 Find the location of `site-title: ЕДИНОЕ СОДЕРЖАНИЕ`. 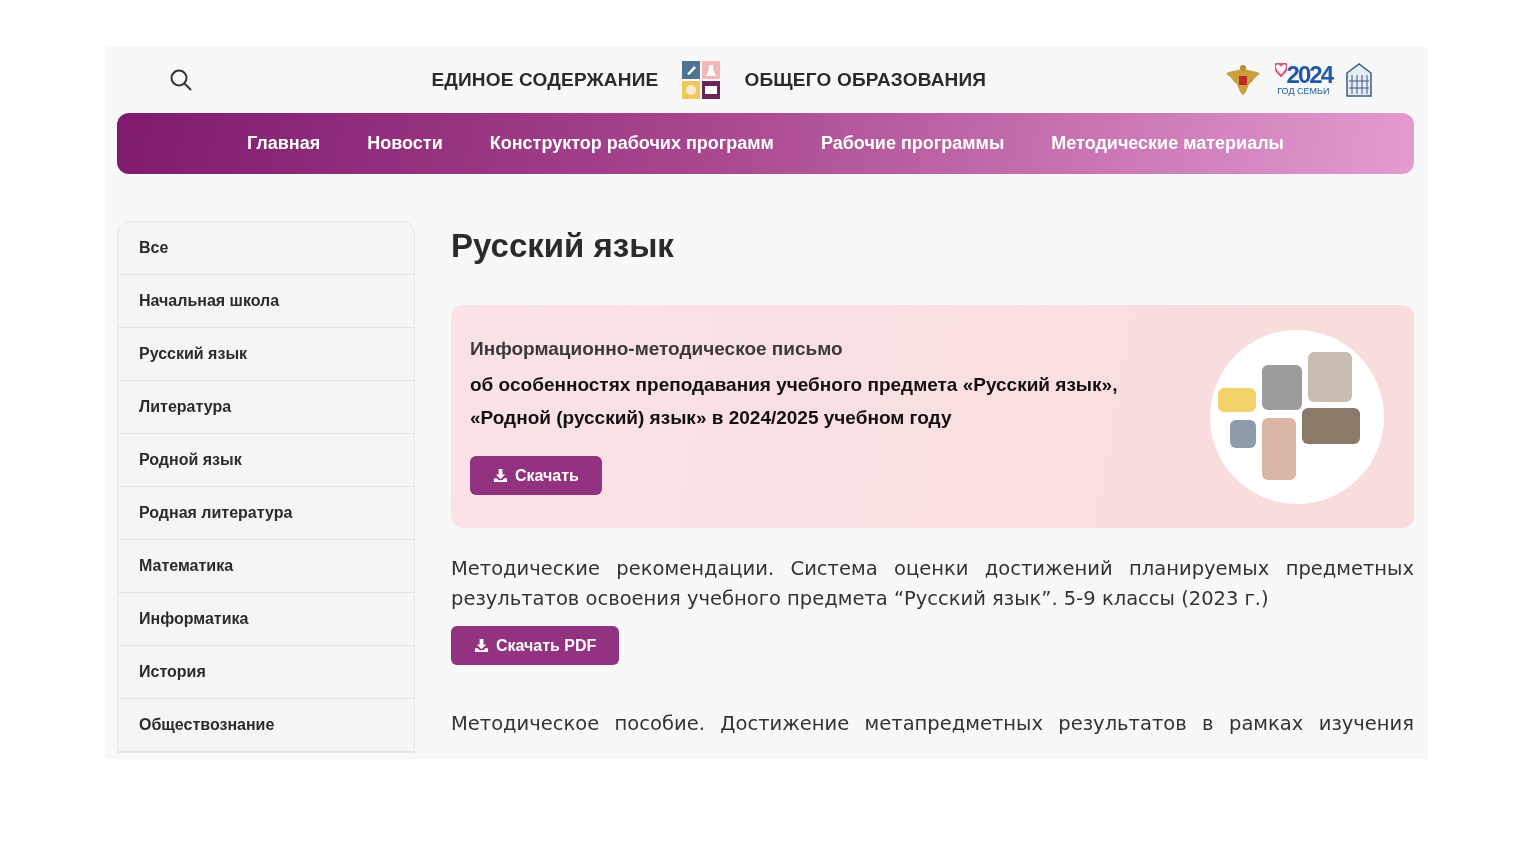

site-title: ЕДИНОЕ СОДЕРЖАНИЕ is located at coordinates (545, 79).